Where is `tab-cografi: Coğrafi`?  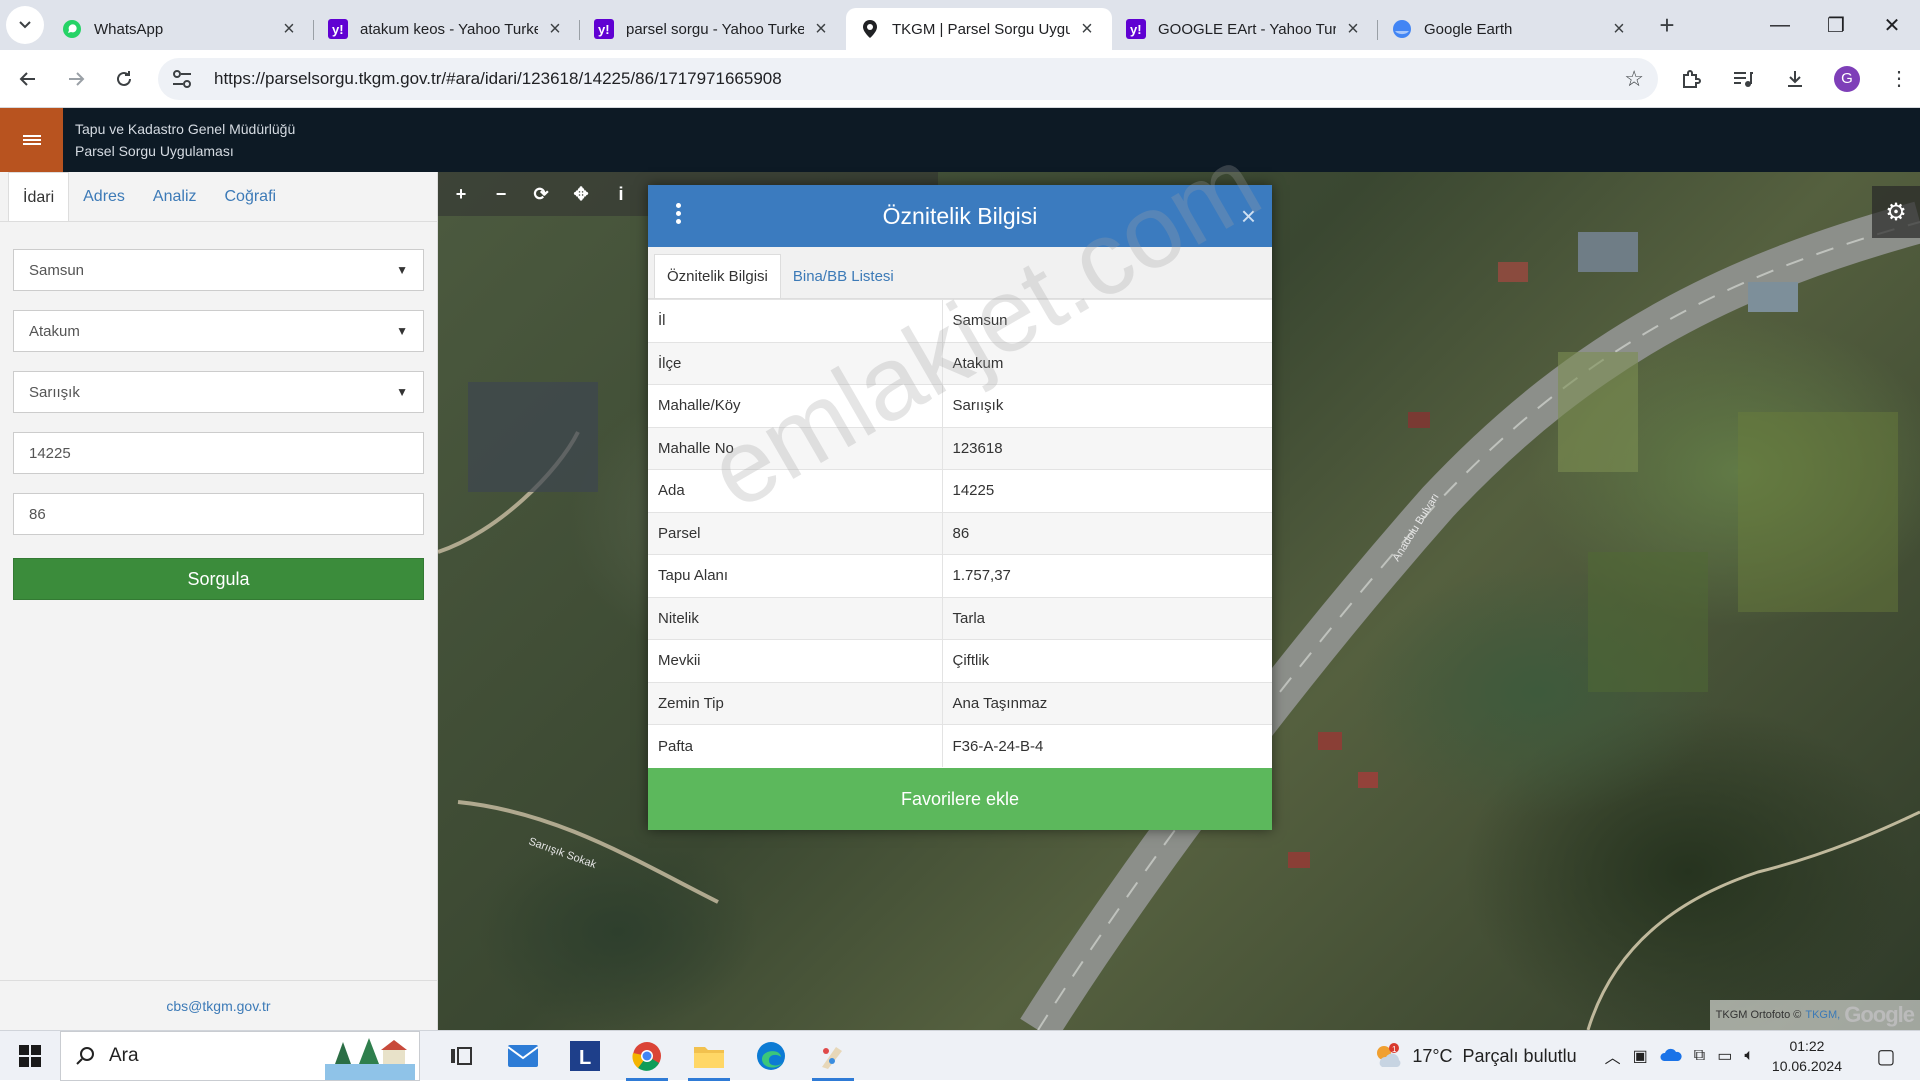
tab-cografi: Coğrafi is located at coordinates (251, 196).